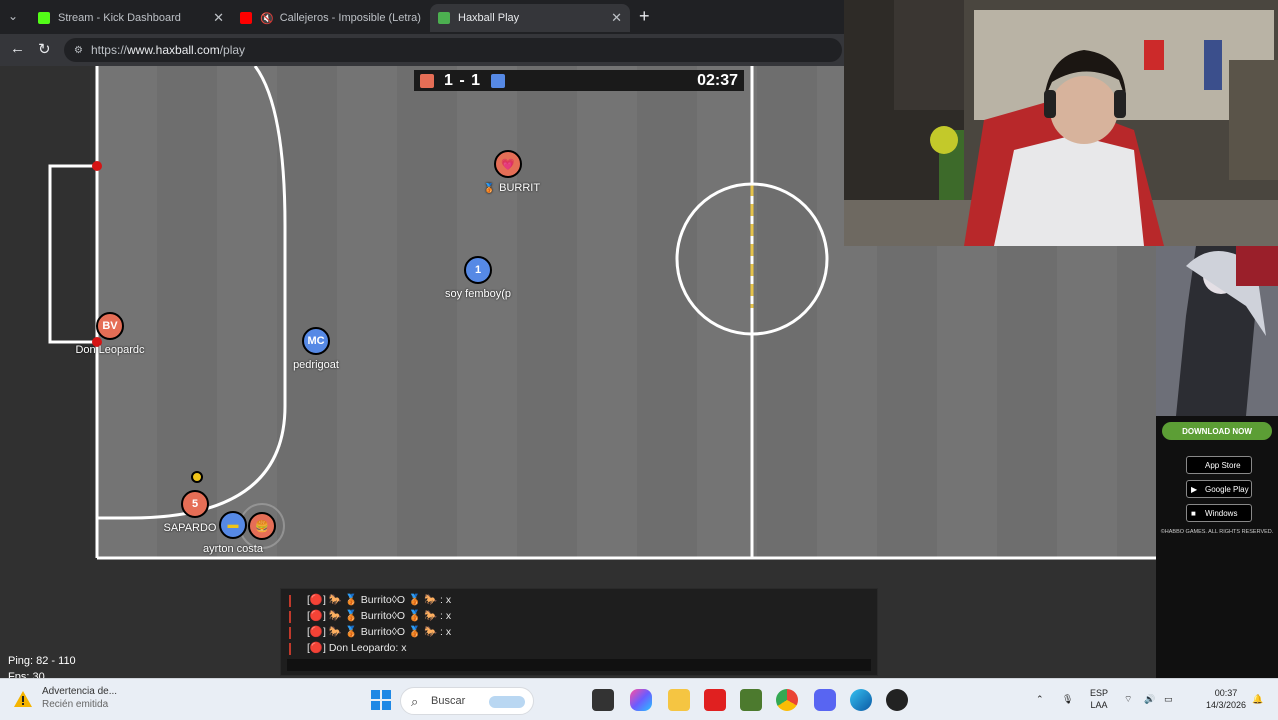  What do you see at coordinates (1226, 699) in the screenshot?
I see `clock: 00:37 14/3/2026` at bounding box center [1226, 699].